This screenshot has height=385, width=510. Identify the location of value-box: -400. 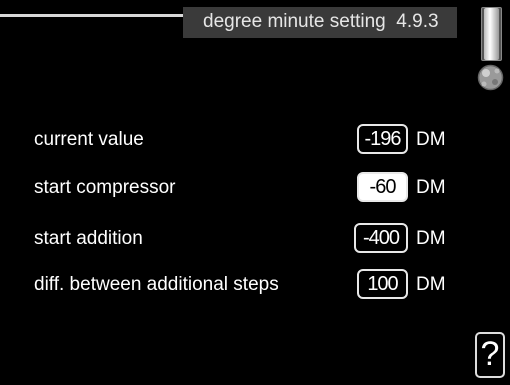
(381, 238).